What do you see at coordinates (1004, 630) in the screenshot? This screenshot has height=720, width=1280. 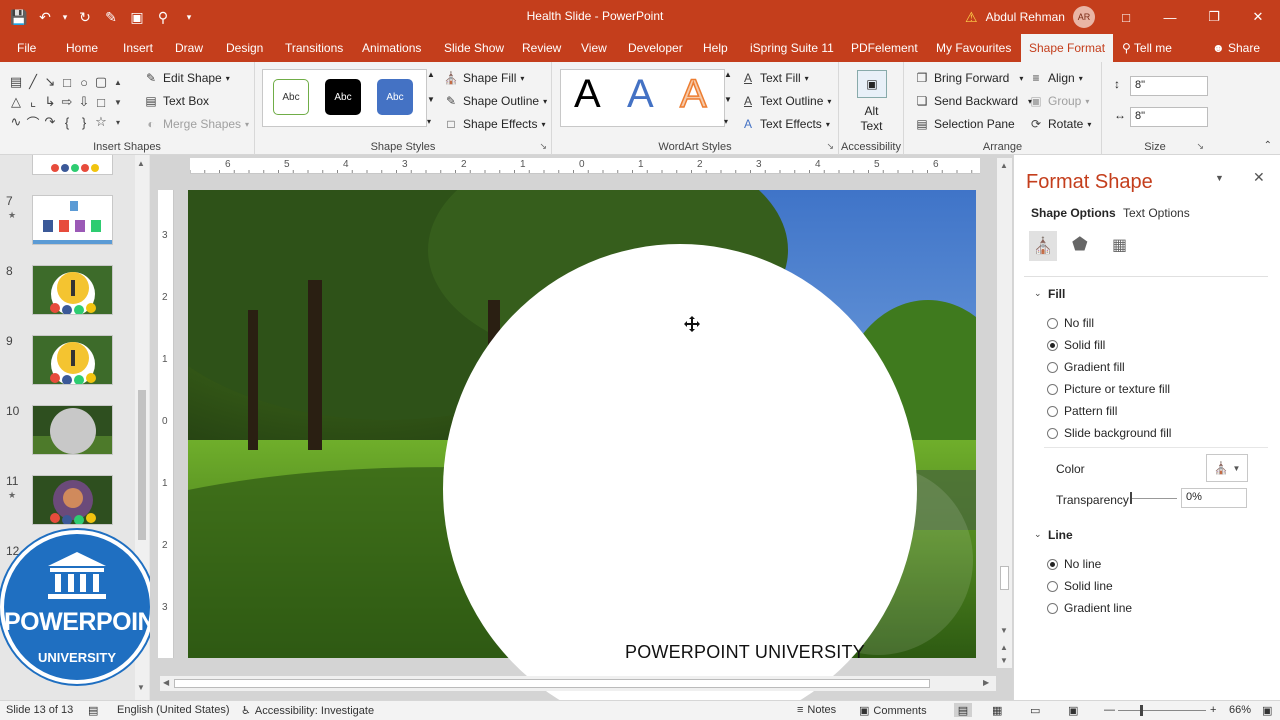 I see `scroll-down-icon: ▼` at bounding box center [1004, 630].